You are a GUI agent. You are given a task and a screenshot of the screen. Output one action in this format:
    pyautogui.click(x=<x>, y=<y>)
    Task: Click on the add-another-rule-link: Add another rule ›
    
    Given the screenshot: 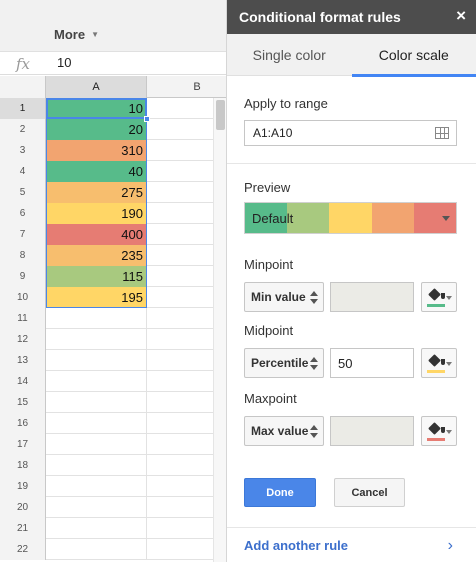 What is the action you would take?
    pyautogui.click(x=351, y=544)
    